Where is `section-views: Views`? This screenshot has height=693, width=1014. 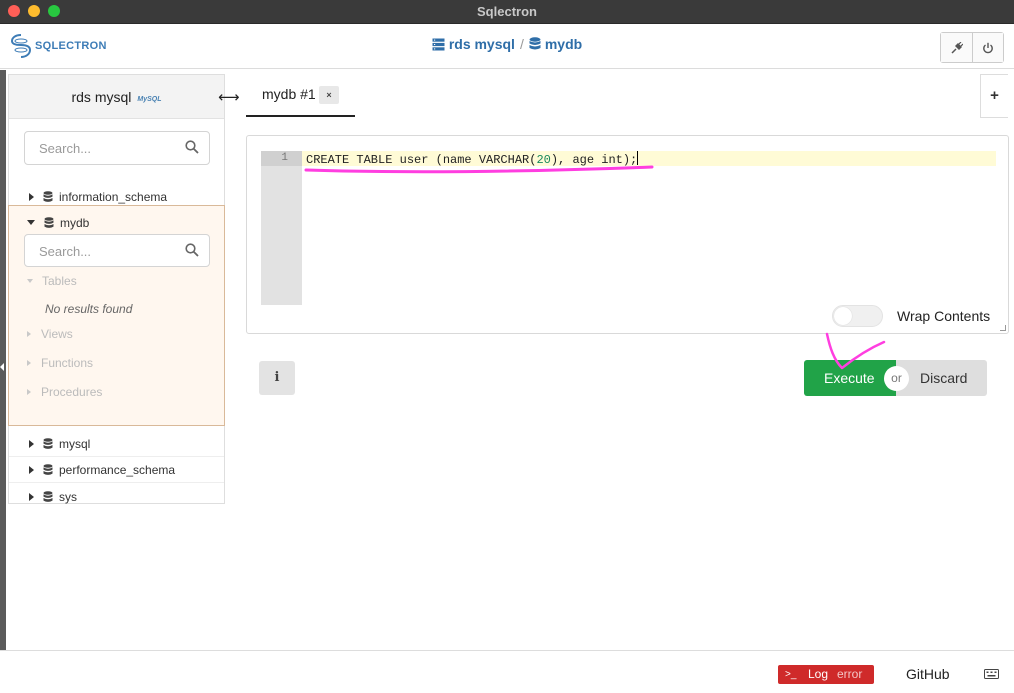 section-views: Views is located at coordinates (50, 334).